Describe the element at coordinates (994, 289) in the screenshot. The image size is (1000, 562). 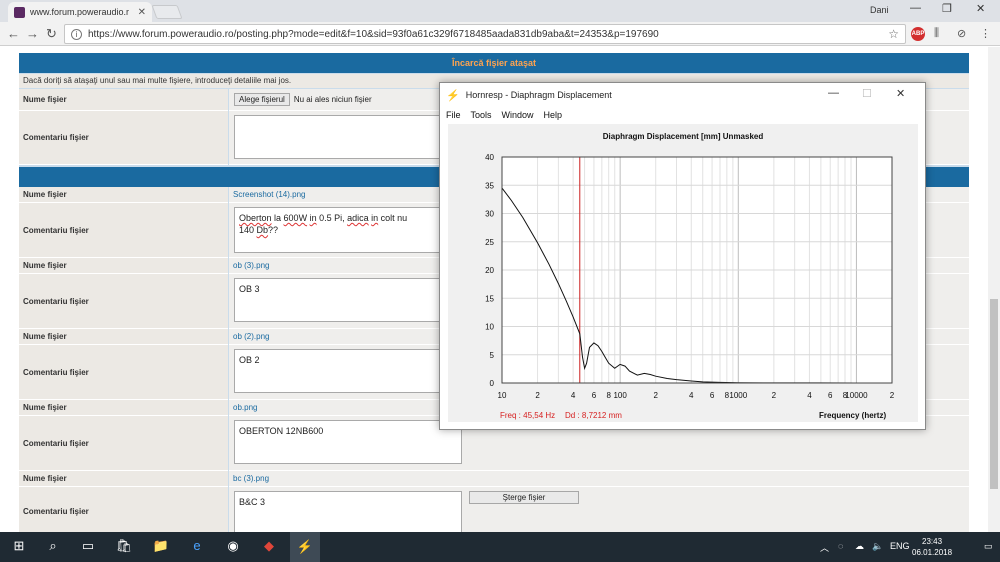
I see `page-scrollbar` at that location.